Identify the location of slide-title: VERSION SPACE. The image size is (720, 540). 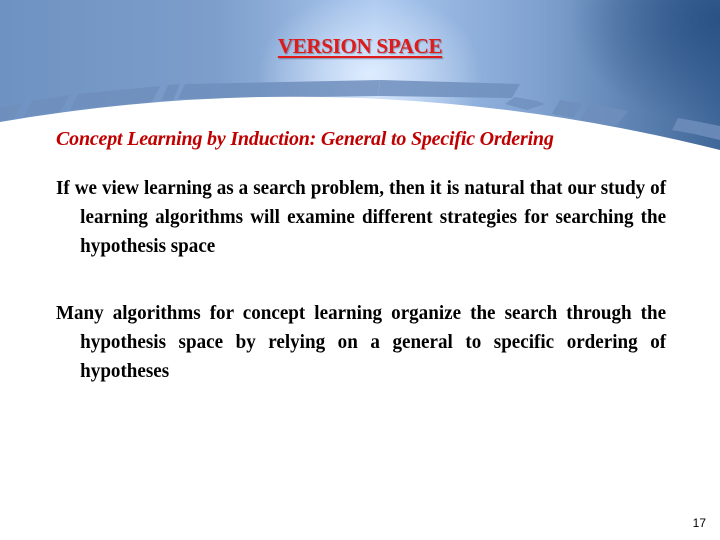
(360, 46).